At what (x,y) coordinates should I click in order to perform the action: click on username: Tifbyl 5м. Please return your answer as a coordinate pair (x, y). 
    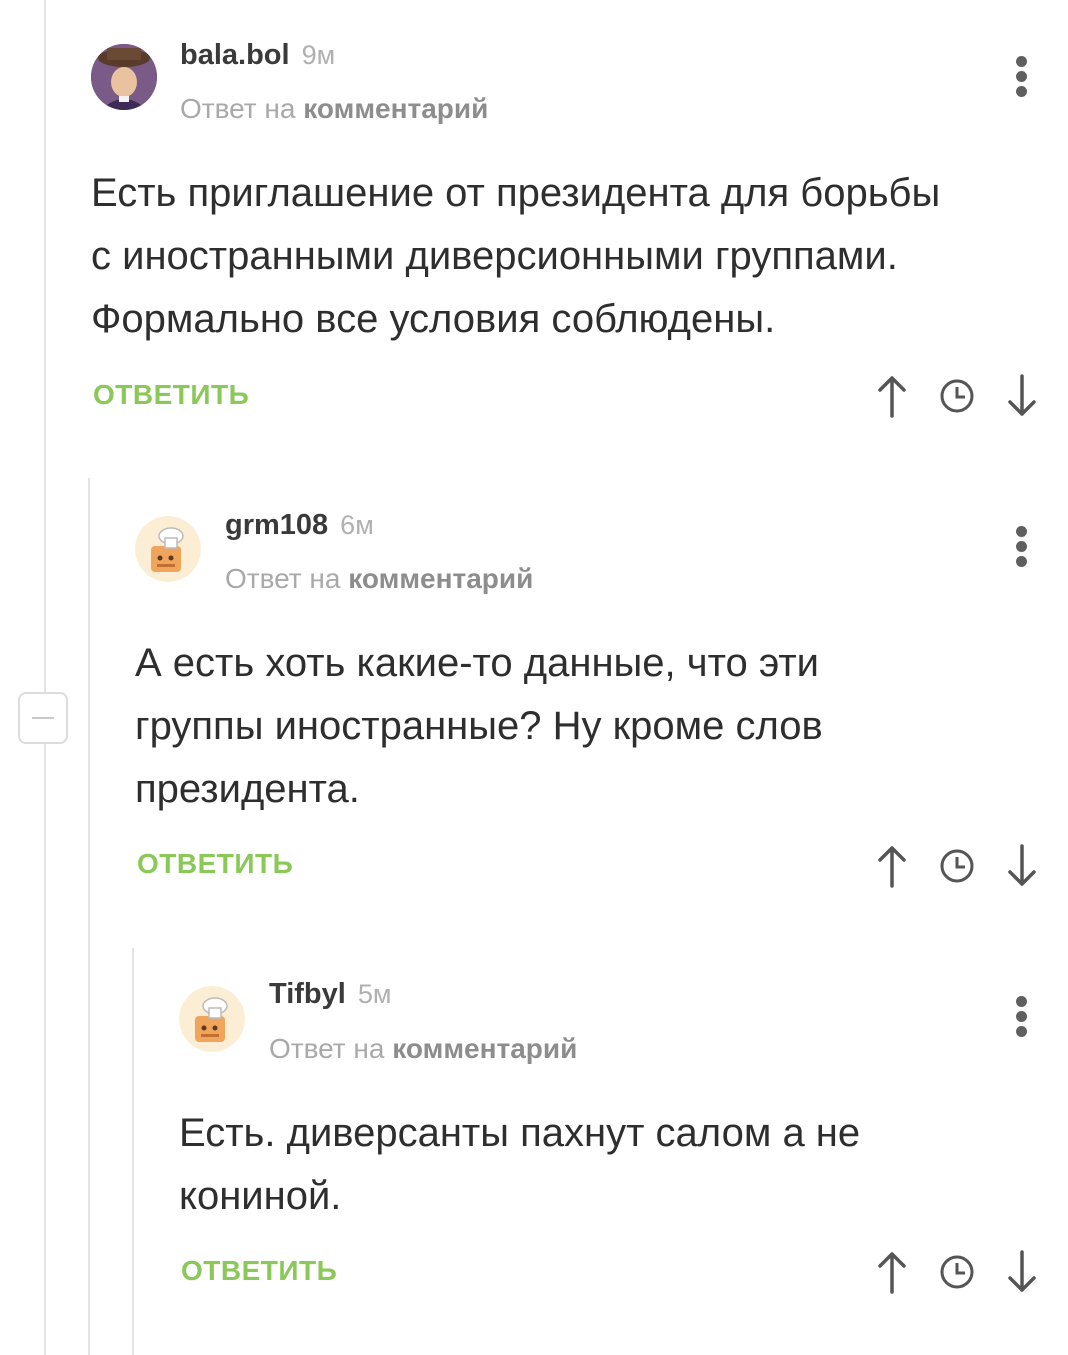
    Looking at the image, I should click on (330, 994).